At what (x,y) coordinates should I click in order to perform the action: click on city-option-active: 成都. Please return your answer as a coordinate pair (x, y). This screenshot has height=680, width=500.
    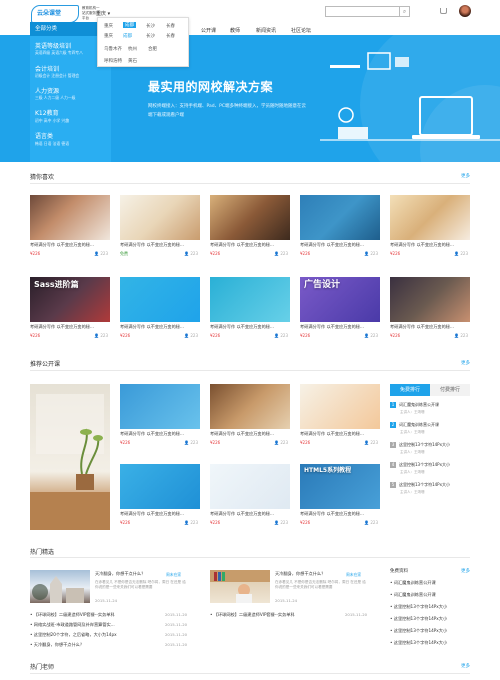
    Looking at the image, I should click on (129, 25).